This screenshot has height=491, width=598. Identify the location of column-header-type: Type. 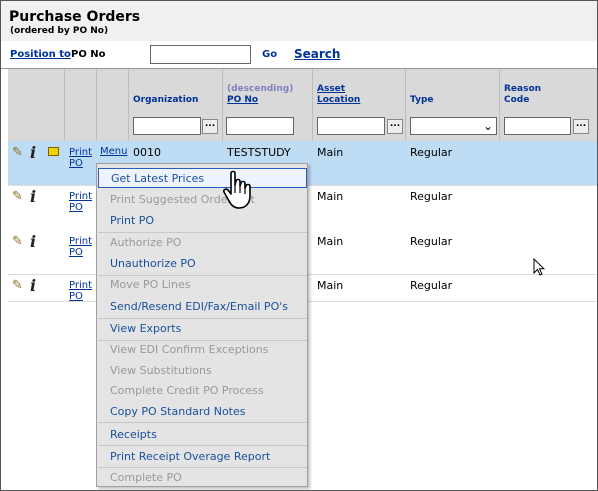
(421, 100).